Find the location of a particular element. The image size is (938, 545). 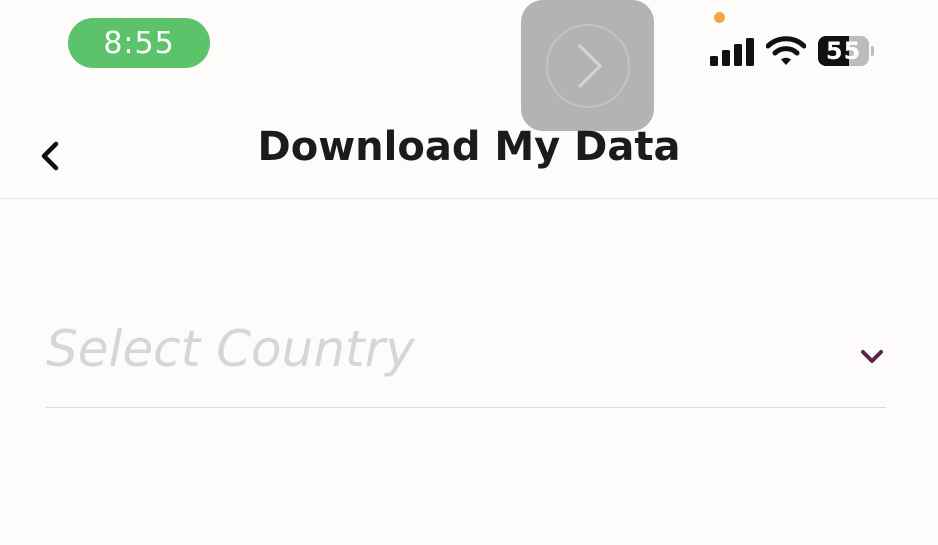

chevron-down-icon is located at coordinates (872, 356).